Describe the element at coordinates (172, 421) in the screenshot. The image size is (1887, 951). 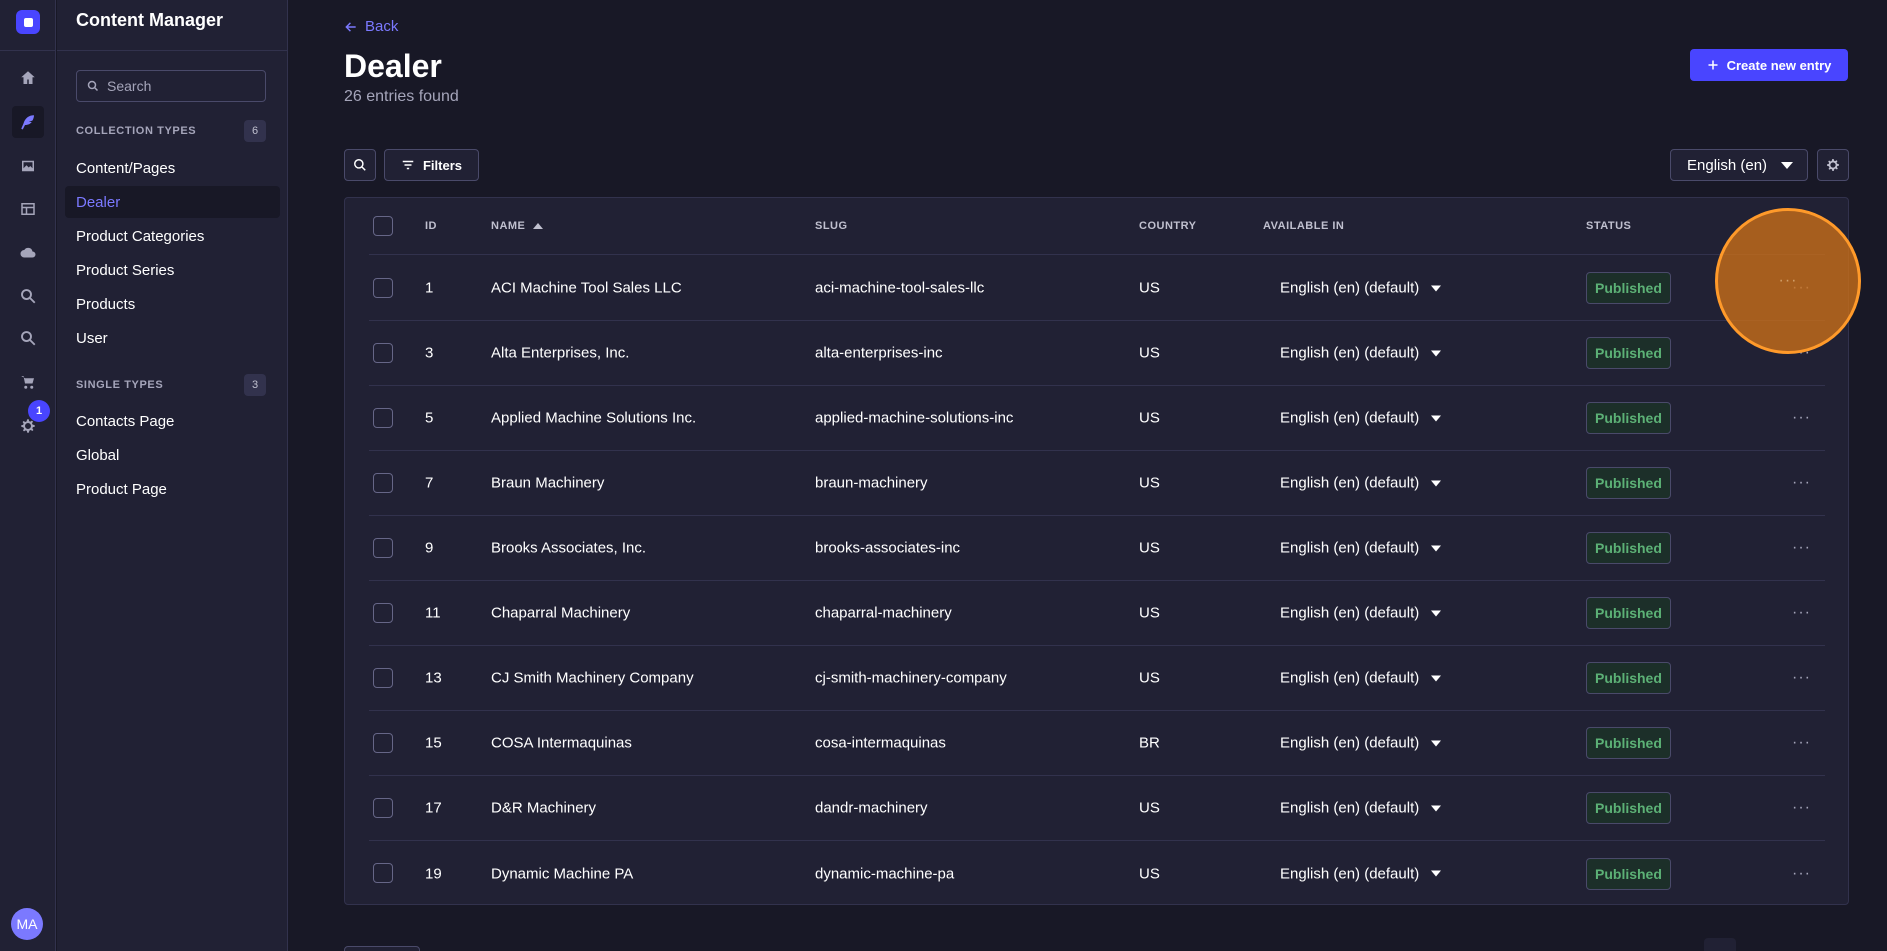
I see `sidebar-item-contacts-page: Contacts Page` at that location.